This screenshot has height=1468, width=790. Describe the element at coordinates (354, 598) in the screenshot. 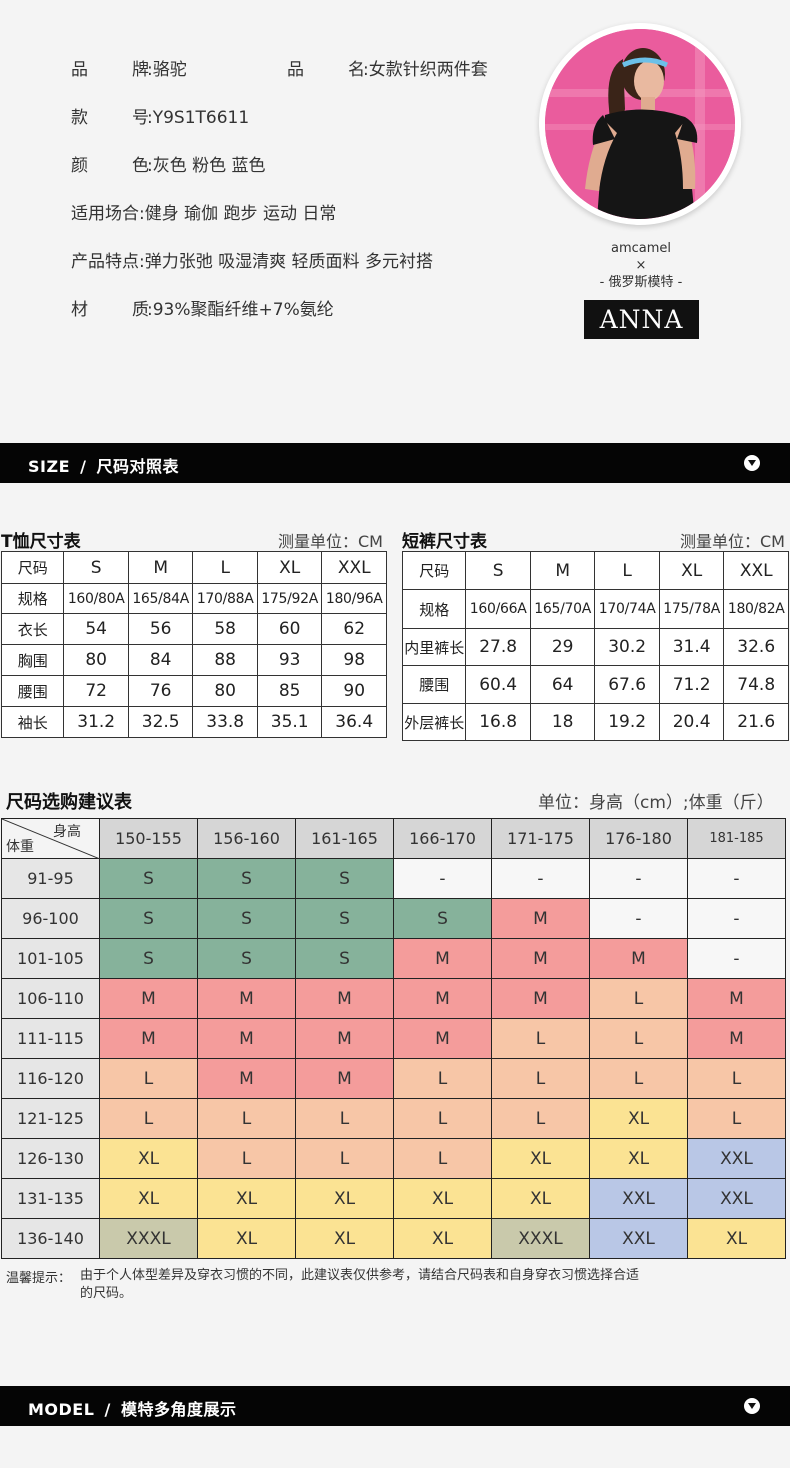

I see `tshirt-cell: 180/96A` at that location.